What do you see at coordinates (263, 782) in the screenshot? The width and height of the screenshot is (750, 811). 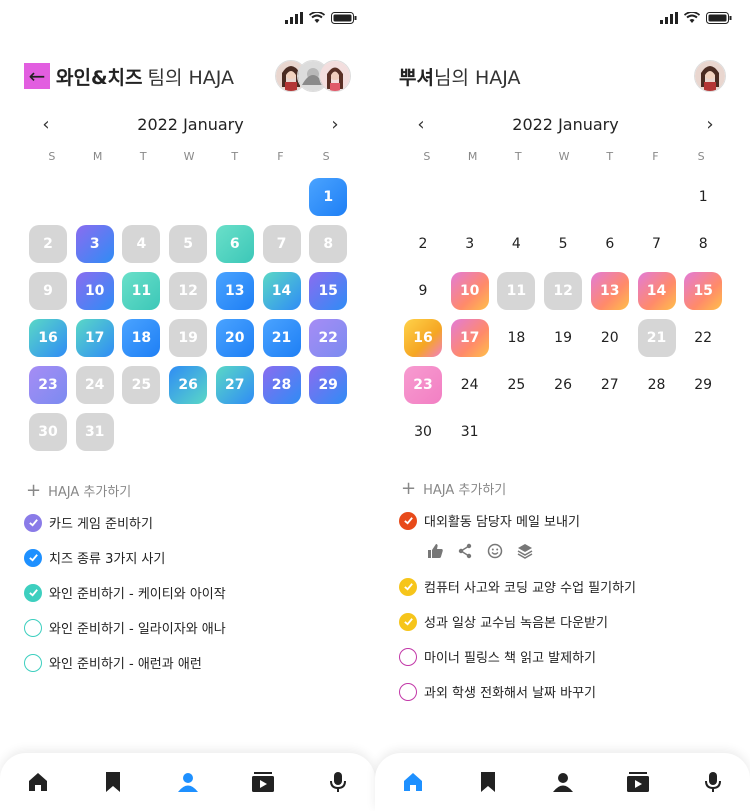 I see `nav-video-icon` at bounding box center [263, 782].